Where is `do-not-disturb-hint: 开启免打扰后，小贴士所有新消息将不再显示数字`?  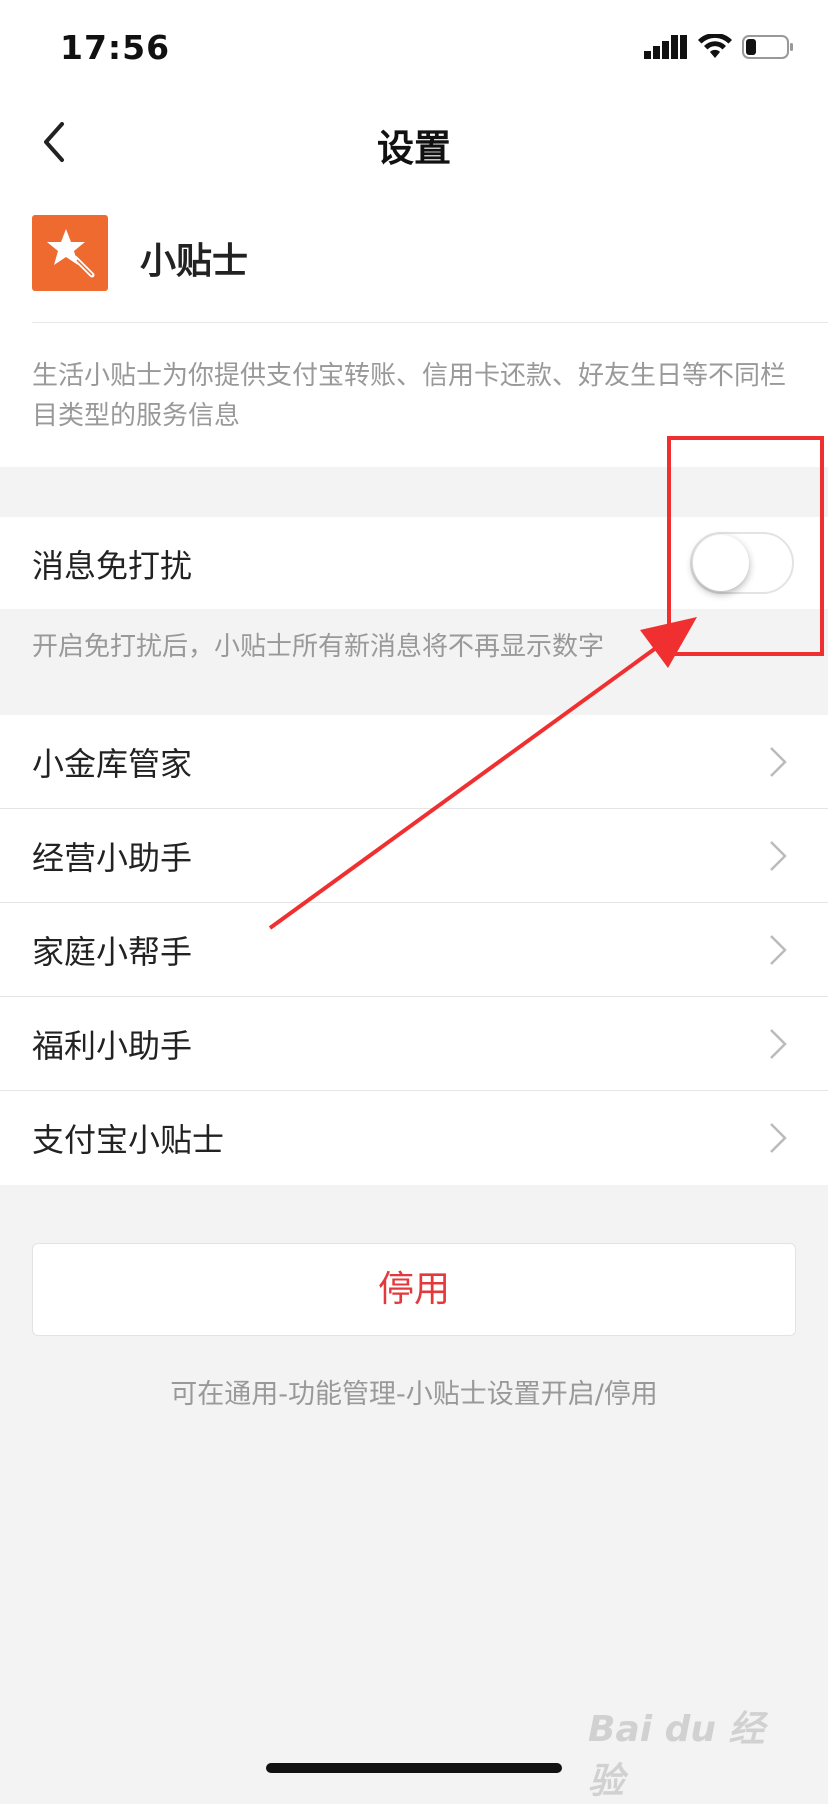
do-not-disturb-hint: 开启免打扰后，小贴士所有新消息将不再显示数字 is located at coordinates (318, 647).